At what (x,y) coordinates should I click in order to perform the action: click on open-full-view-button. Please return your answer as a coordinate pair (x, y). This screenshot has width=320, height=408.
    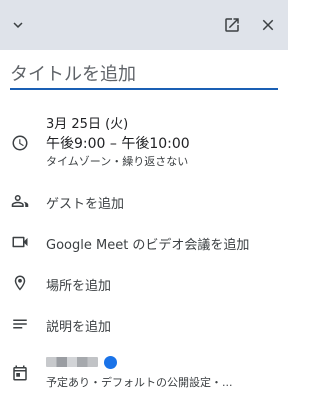
    Looking at the image, I should click on (232, 25).